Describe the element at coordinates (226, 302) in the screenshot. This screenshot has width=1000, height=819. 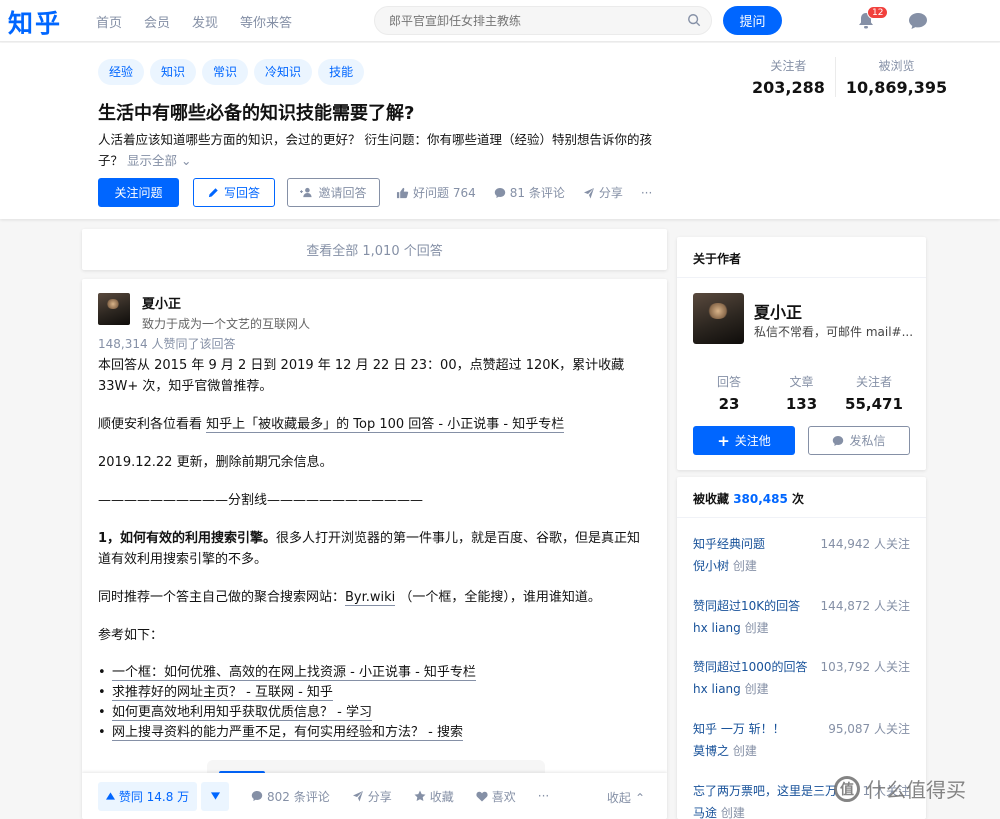
I see `author-name: 夏小正` at that location.